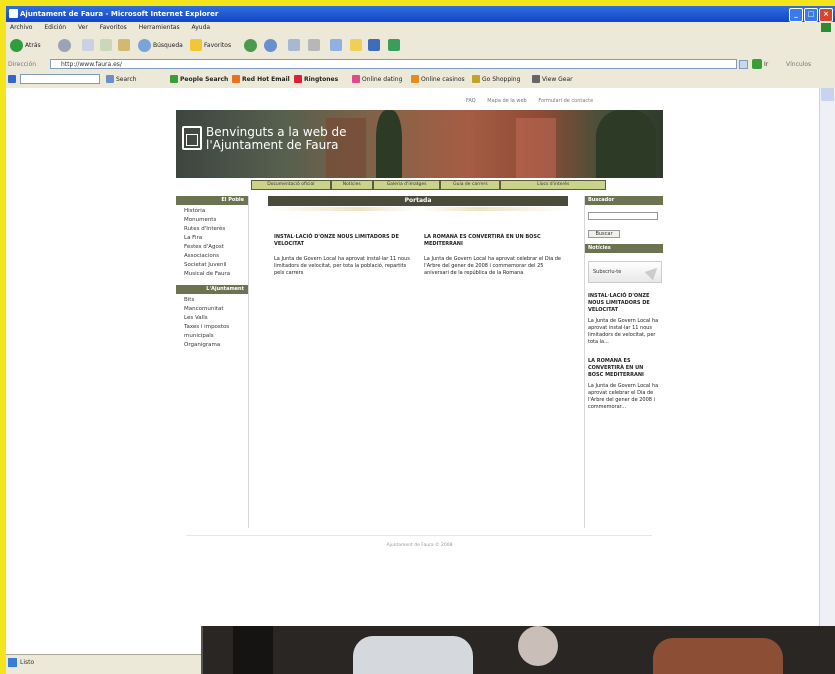 This screenshot has height=674, width=835. Describe the element at coordinates (356, 45) in the screenshot. I see `folder-button` at that location.